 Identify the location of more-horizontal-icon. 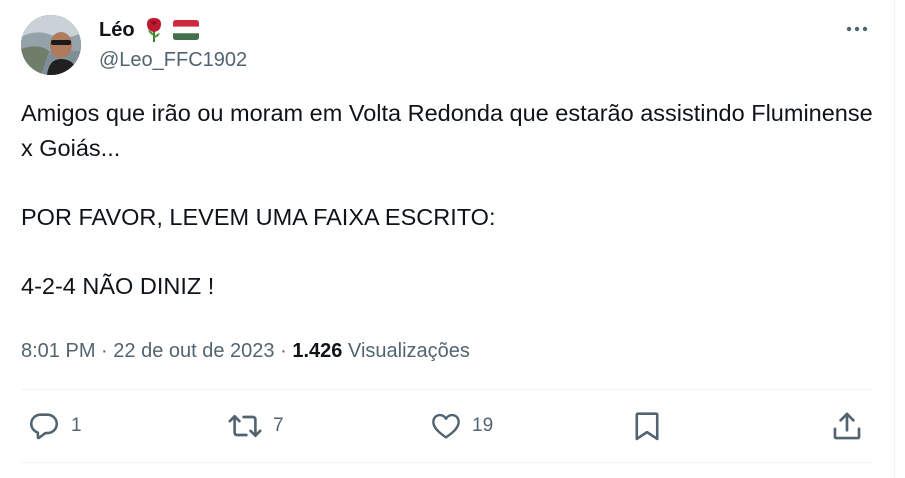
(857, 29).